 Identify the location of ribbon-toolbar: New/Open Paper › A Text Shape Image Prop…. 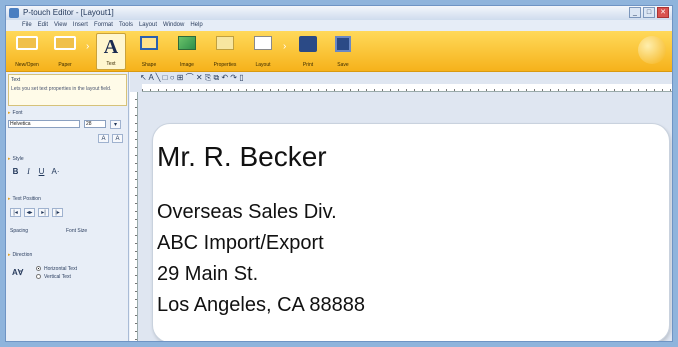
(339, 51).